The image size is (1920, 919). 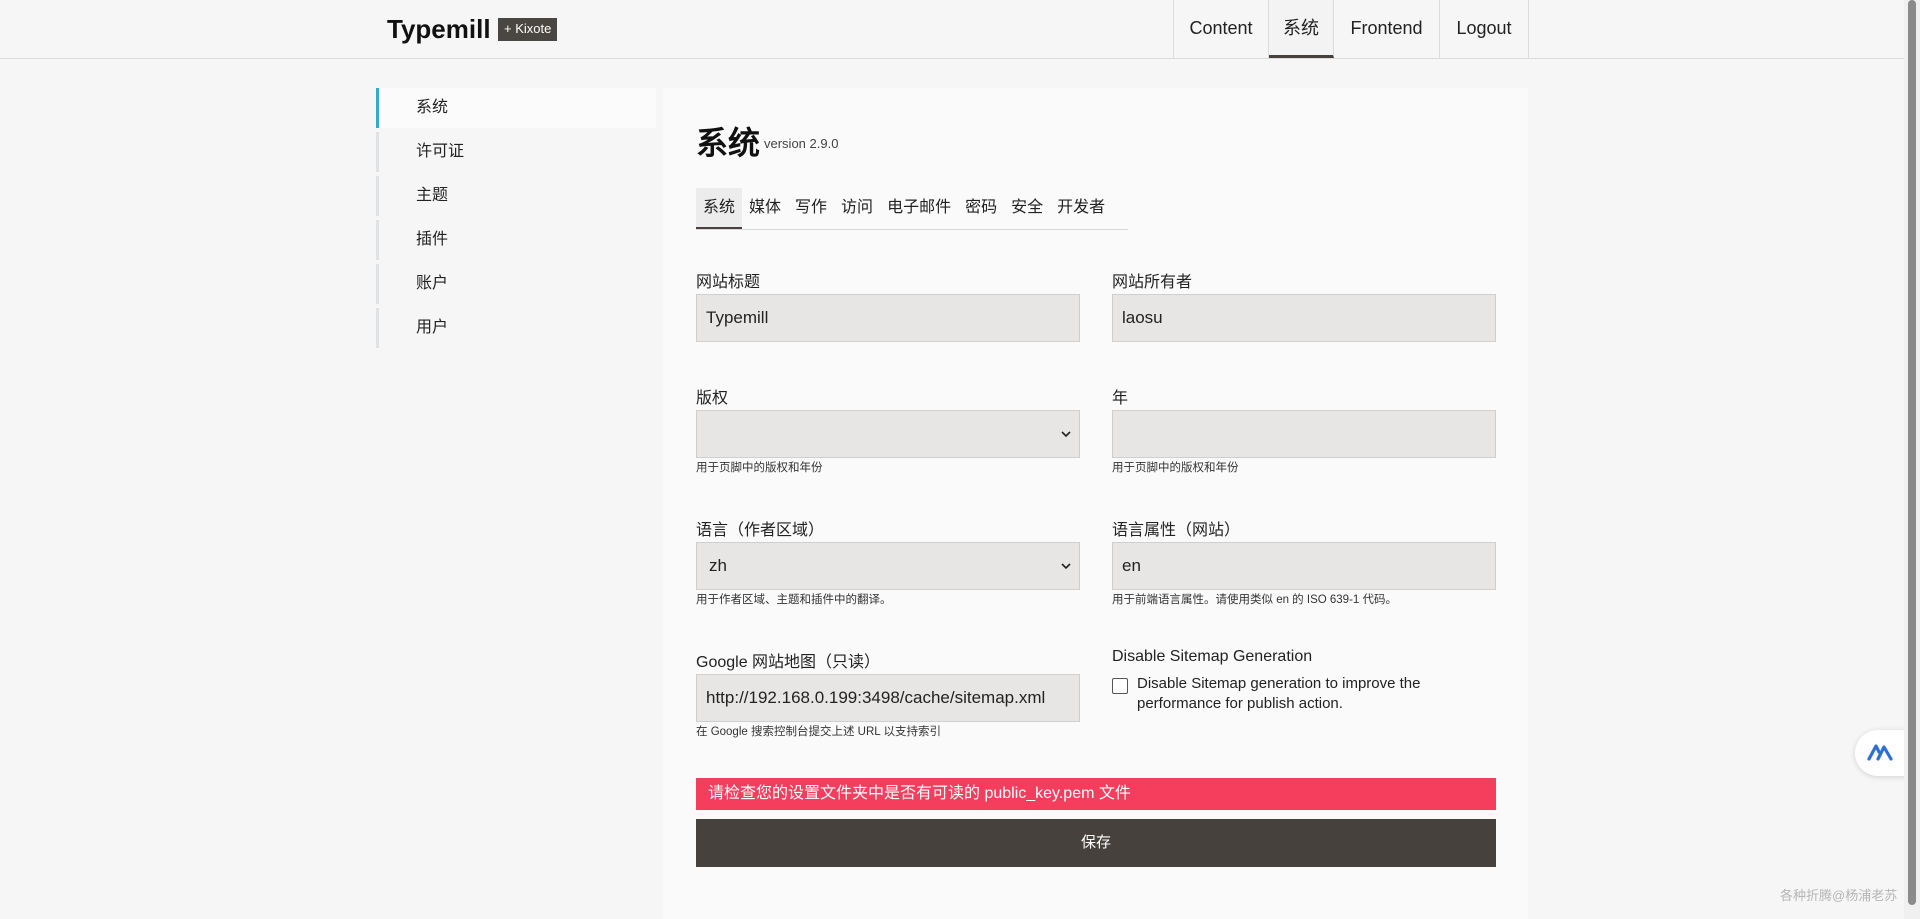 I want to click on floating-helper-button, so click(x=1881, y=753).